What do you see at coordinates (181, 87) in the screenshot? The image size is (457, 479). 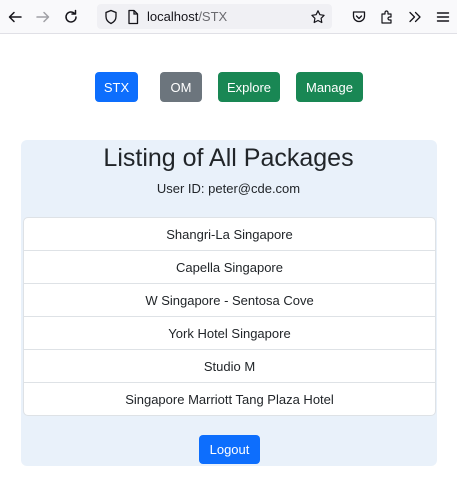 I see `om-button: OM` at bounding box center [181, 87].